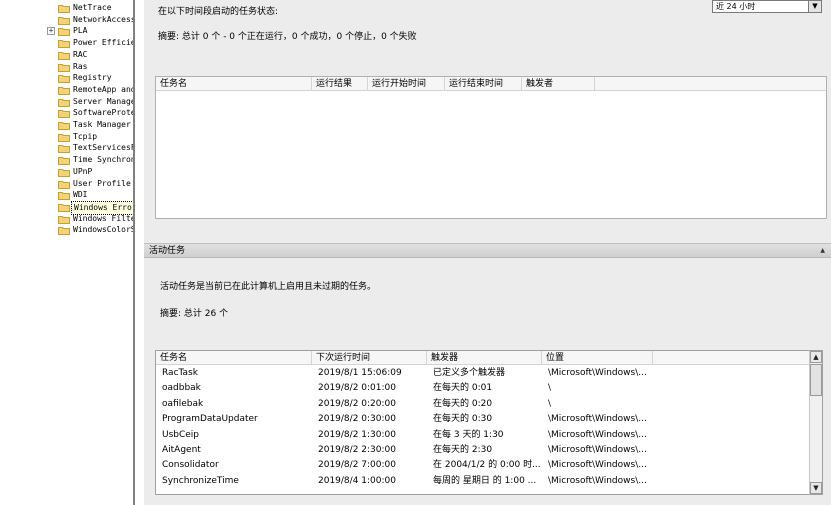  I want to click on cell-next-run: 2019/8/2 7:00:00, so click(357, 465).